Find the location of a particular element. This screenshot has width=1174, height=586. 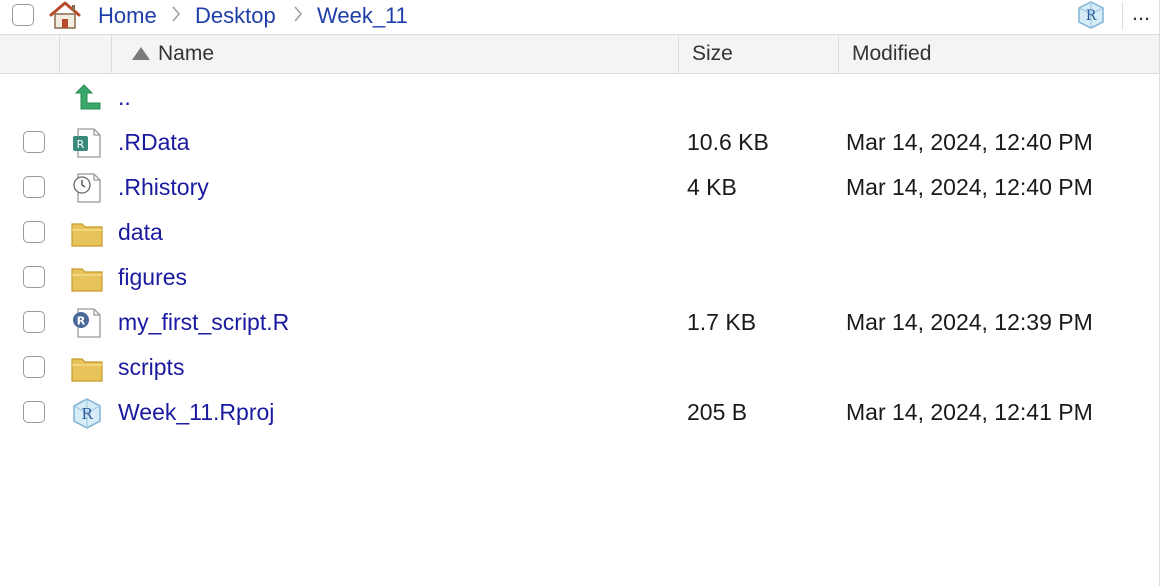

file-name: figures is located at coordinates (152, 277).